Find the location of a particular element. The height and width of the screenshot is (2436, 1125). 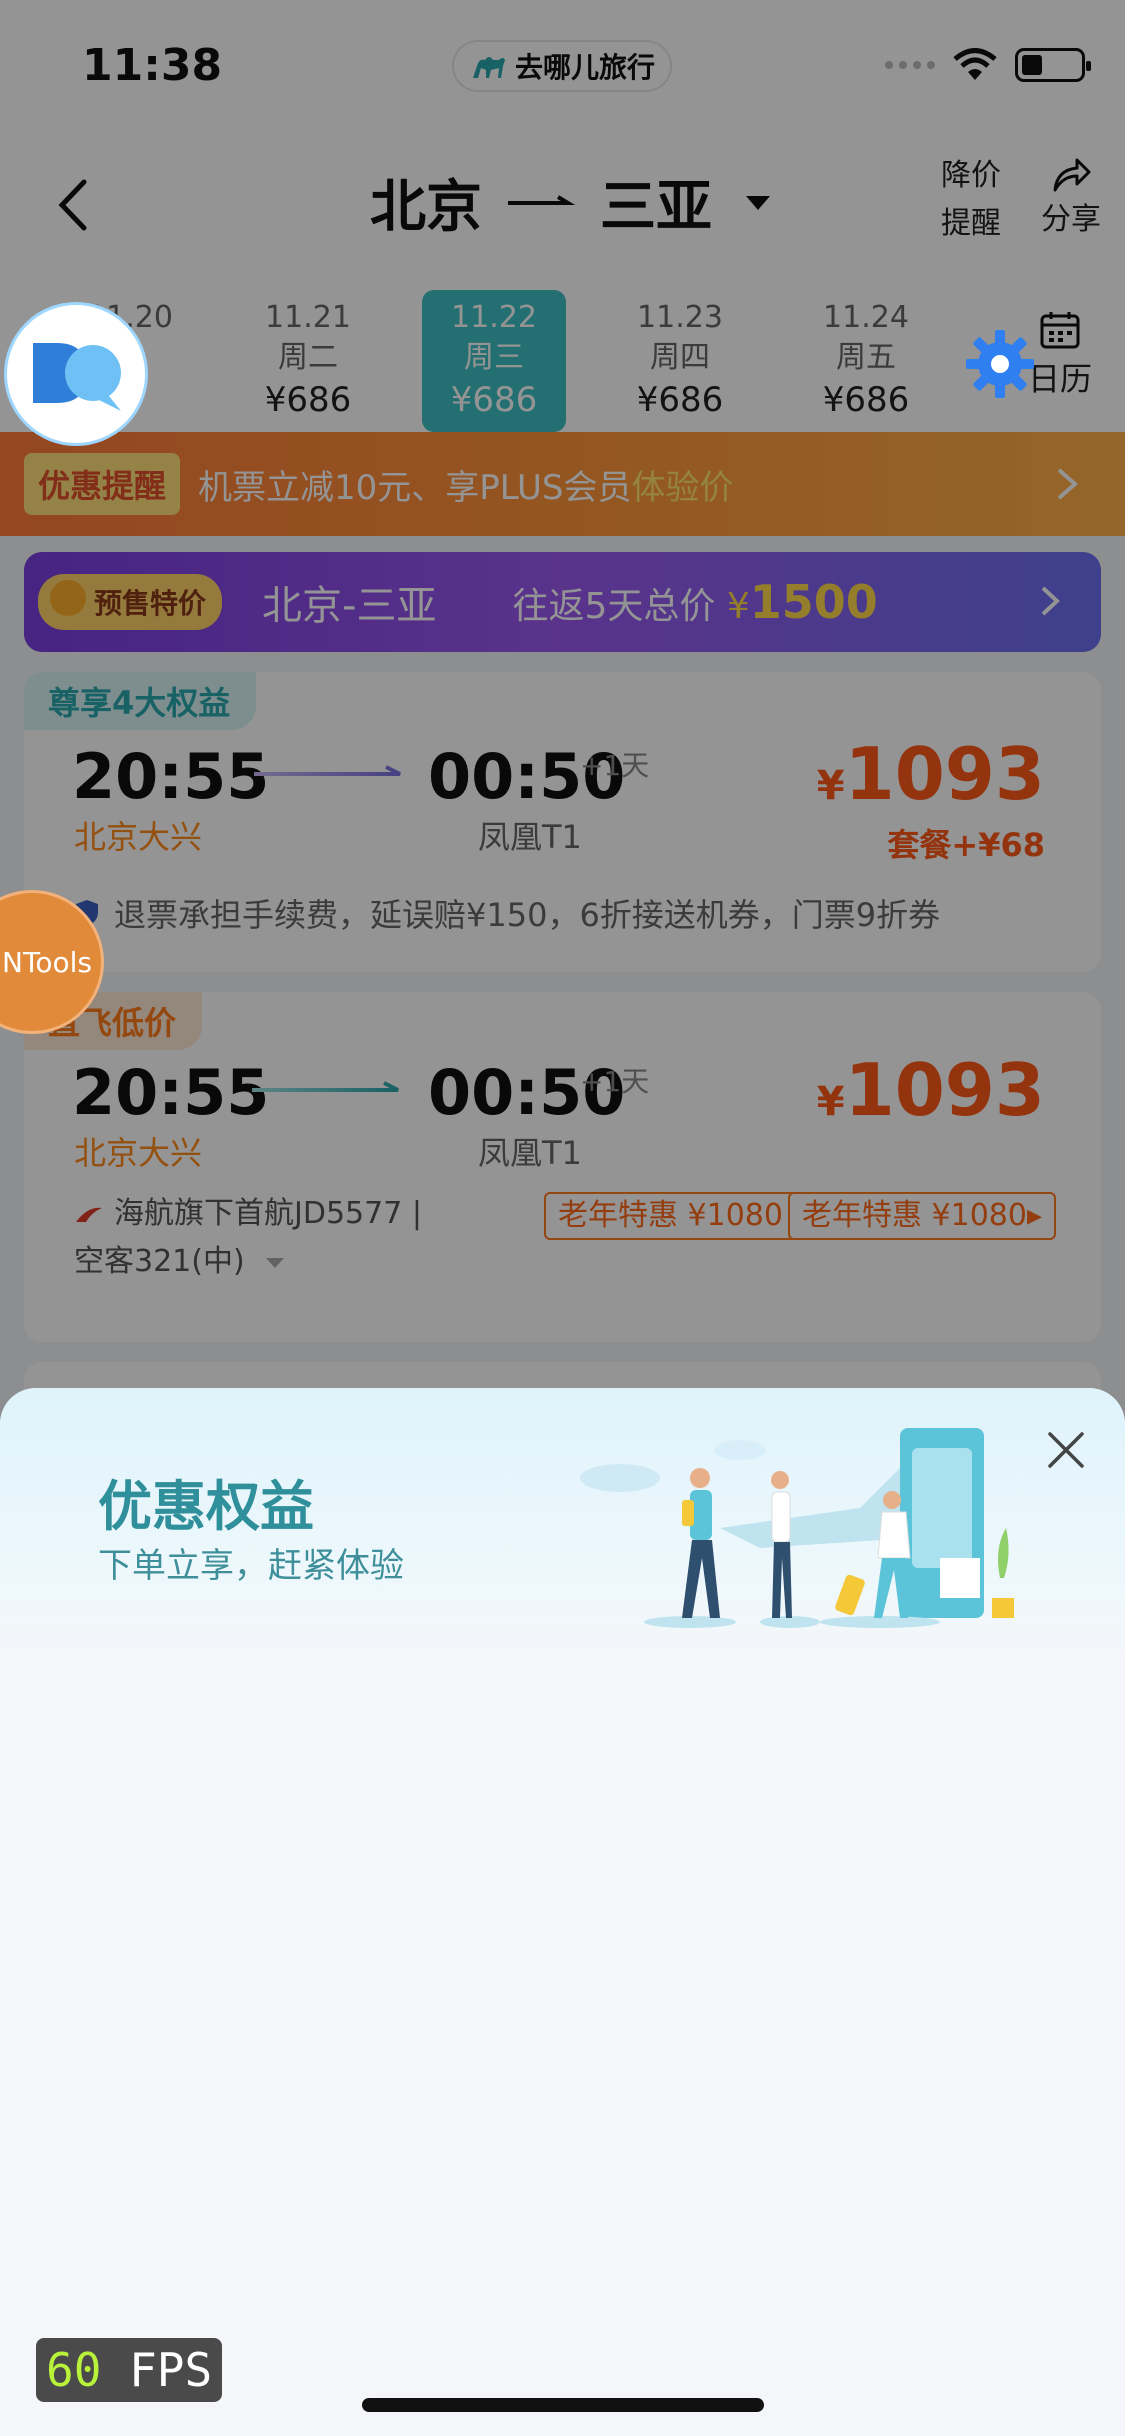

sheet-header: 优惠权益 下单立享，赶紧体验 is located at coordinates (562, 1523).